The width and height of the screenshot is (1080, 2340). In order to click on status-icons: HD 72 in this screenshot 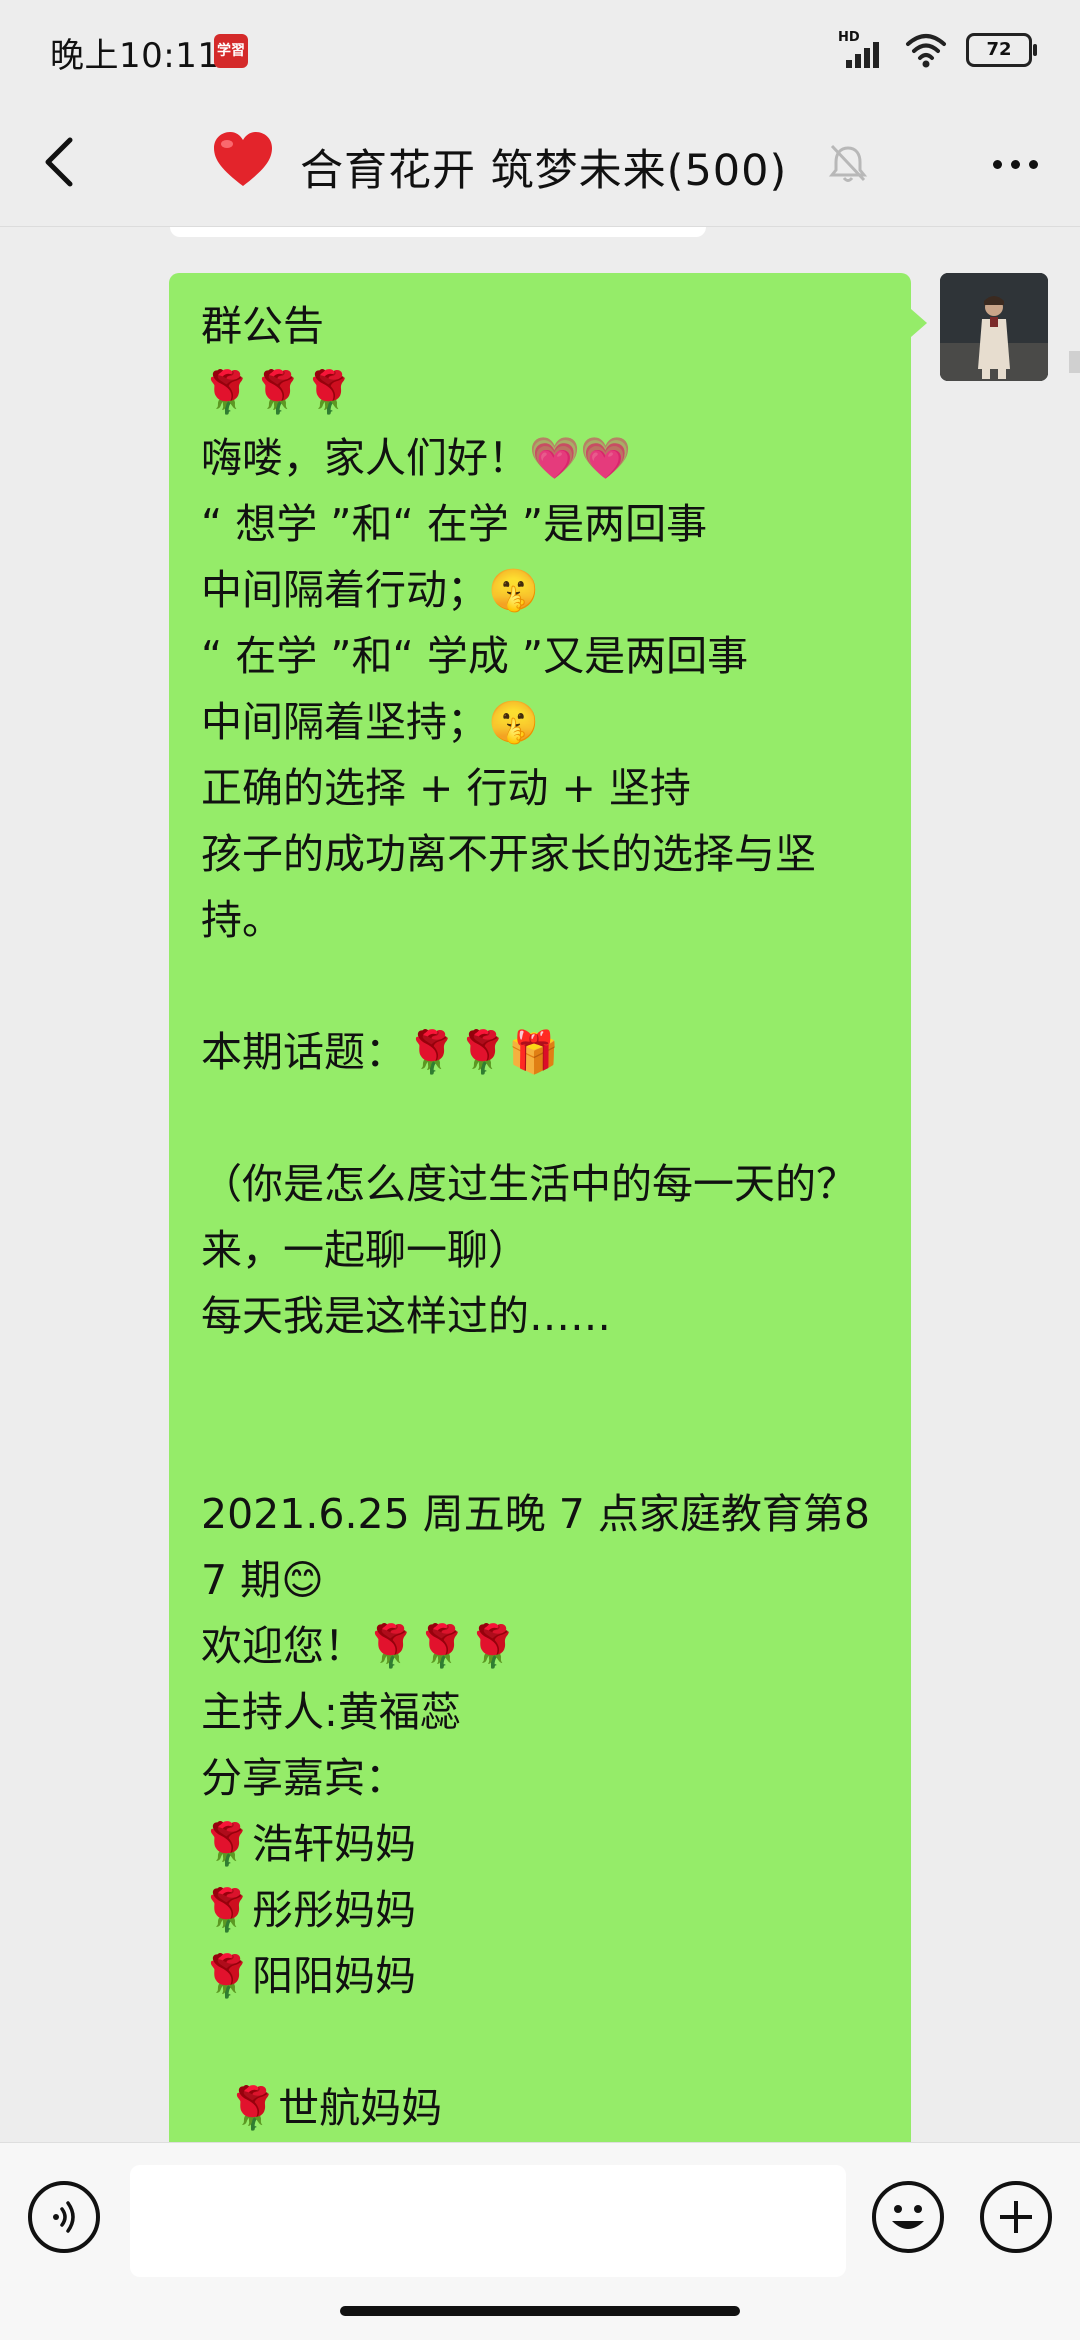, I will do `click(937, 50)`.